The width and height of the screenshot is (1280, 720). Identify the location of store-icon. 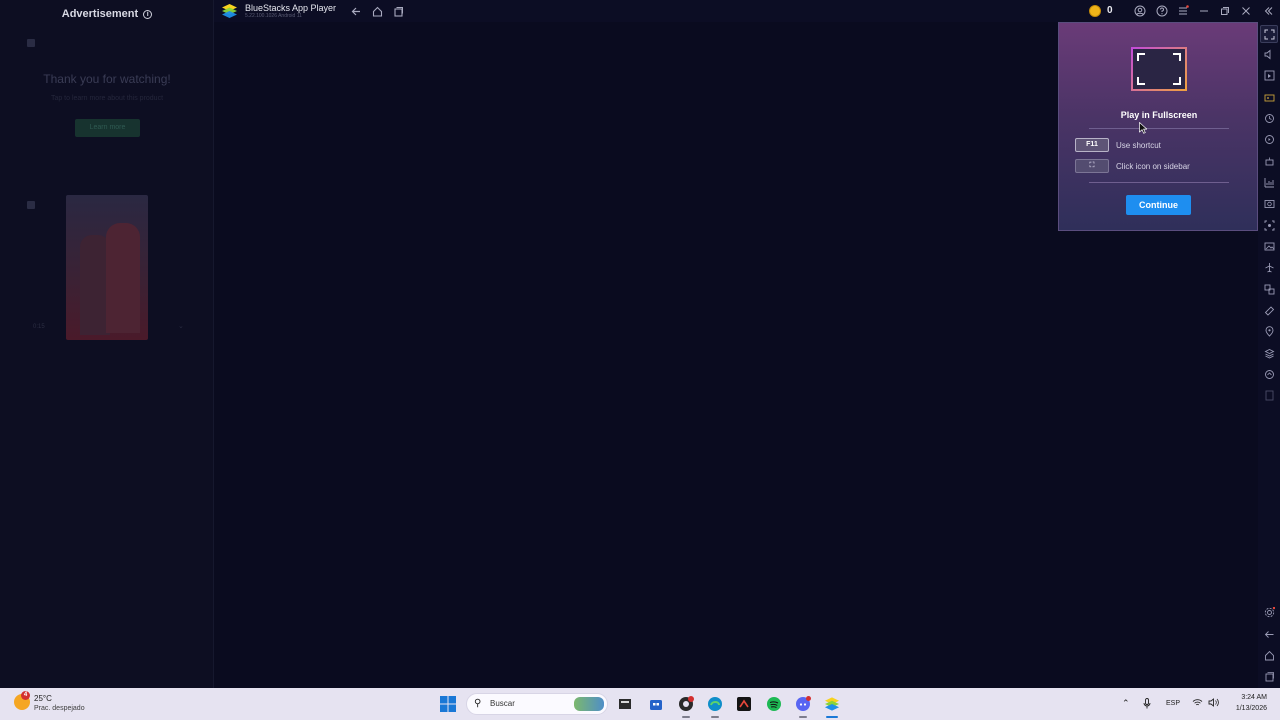
(656, 704).